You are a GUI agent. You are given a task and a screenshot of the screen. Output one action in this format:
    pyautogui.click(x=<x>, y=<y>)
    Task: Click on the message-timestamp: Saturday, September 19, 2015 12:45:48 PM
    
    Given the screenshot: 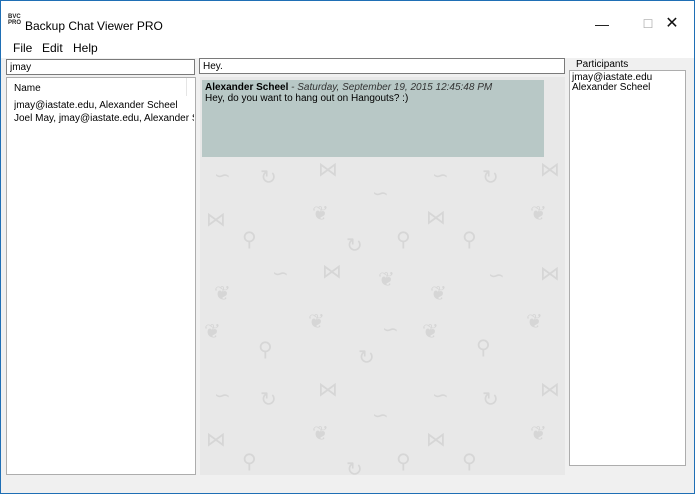 What is the action you would take?
    pyautogui.click(x=395, y=87)
    